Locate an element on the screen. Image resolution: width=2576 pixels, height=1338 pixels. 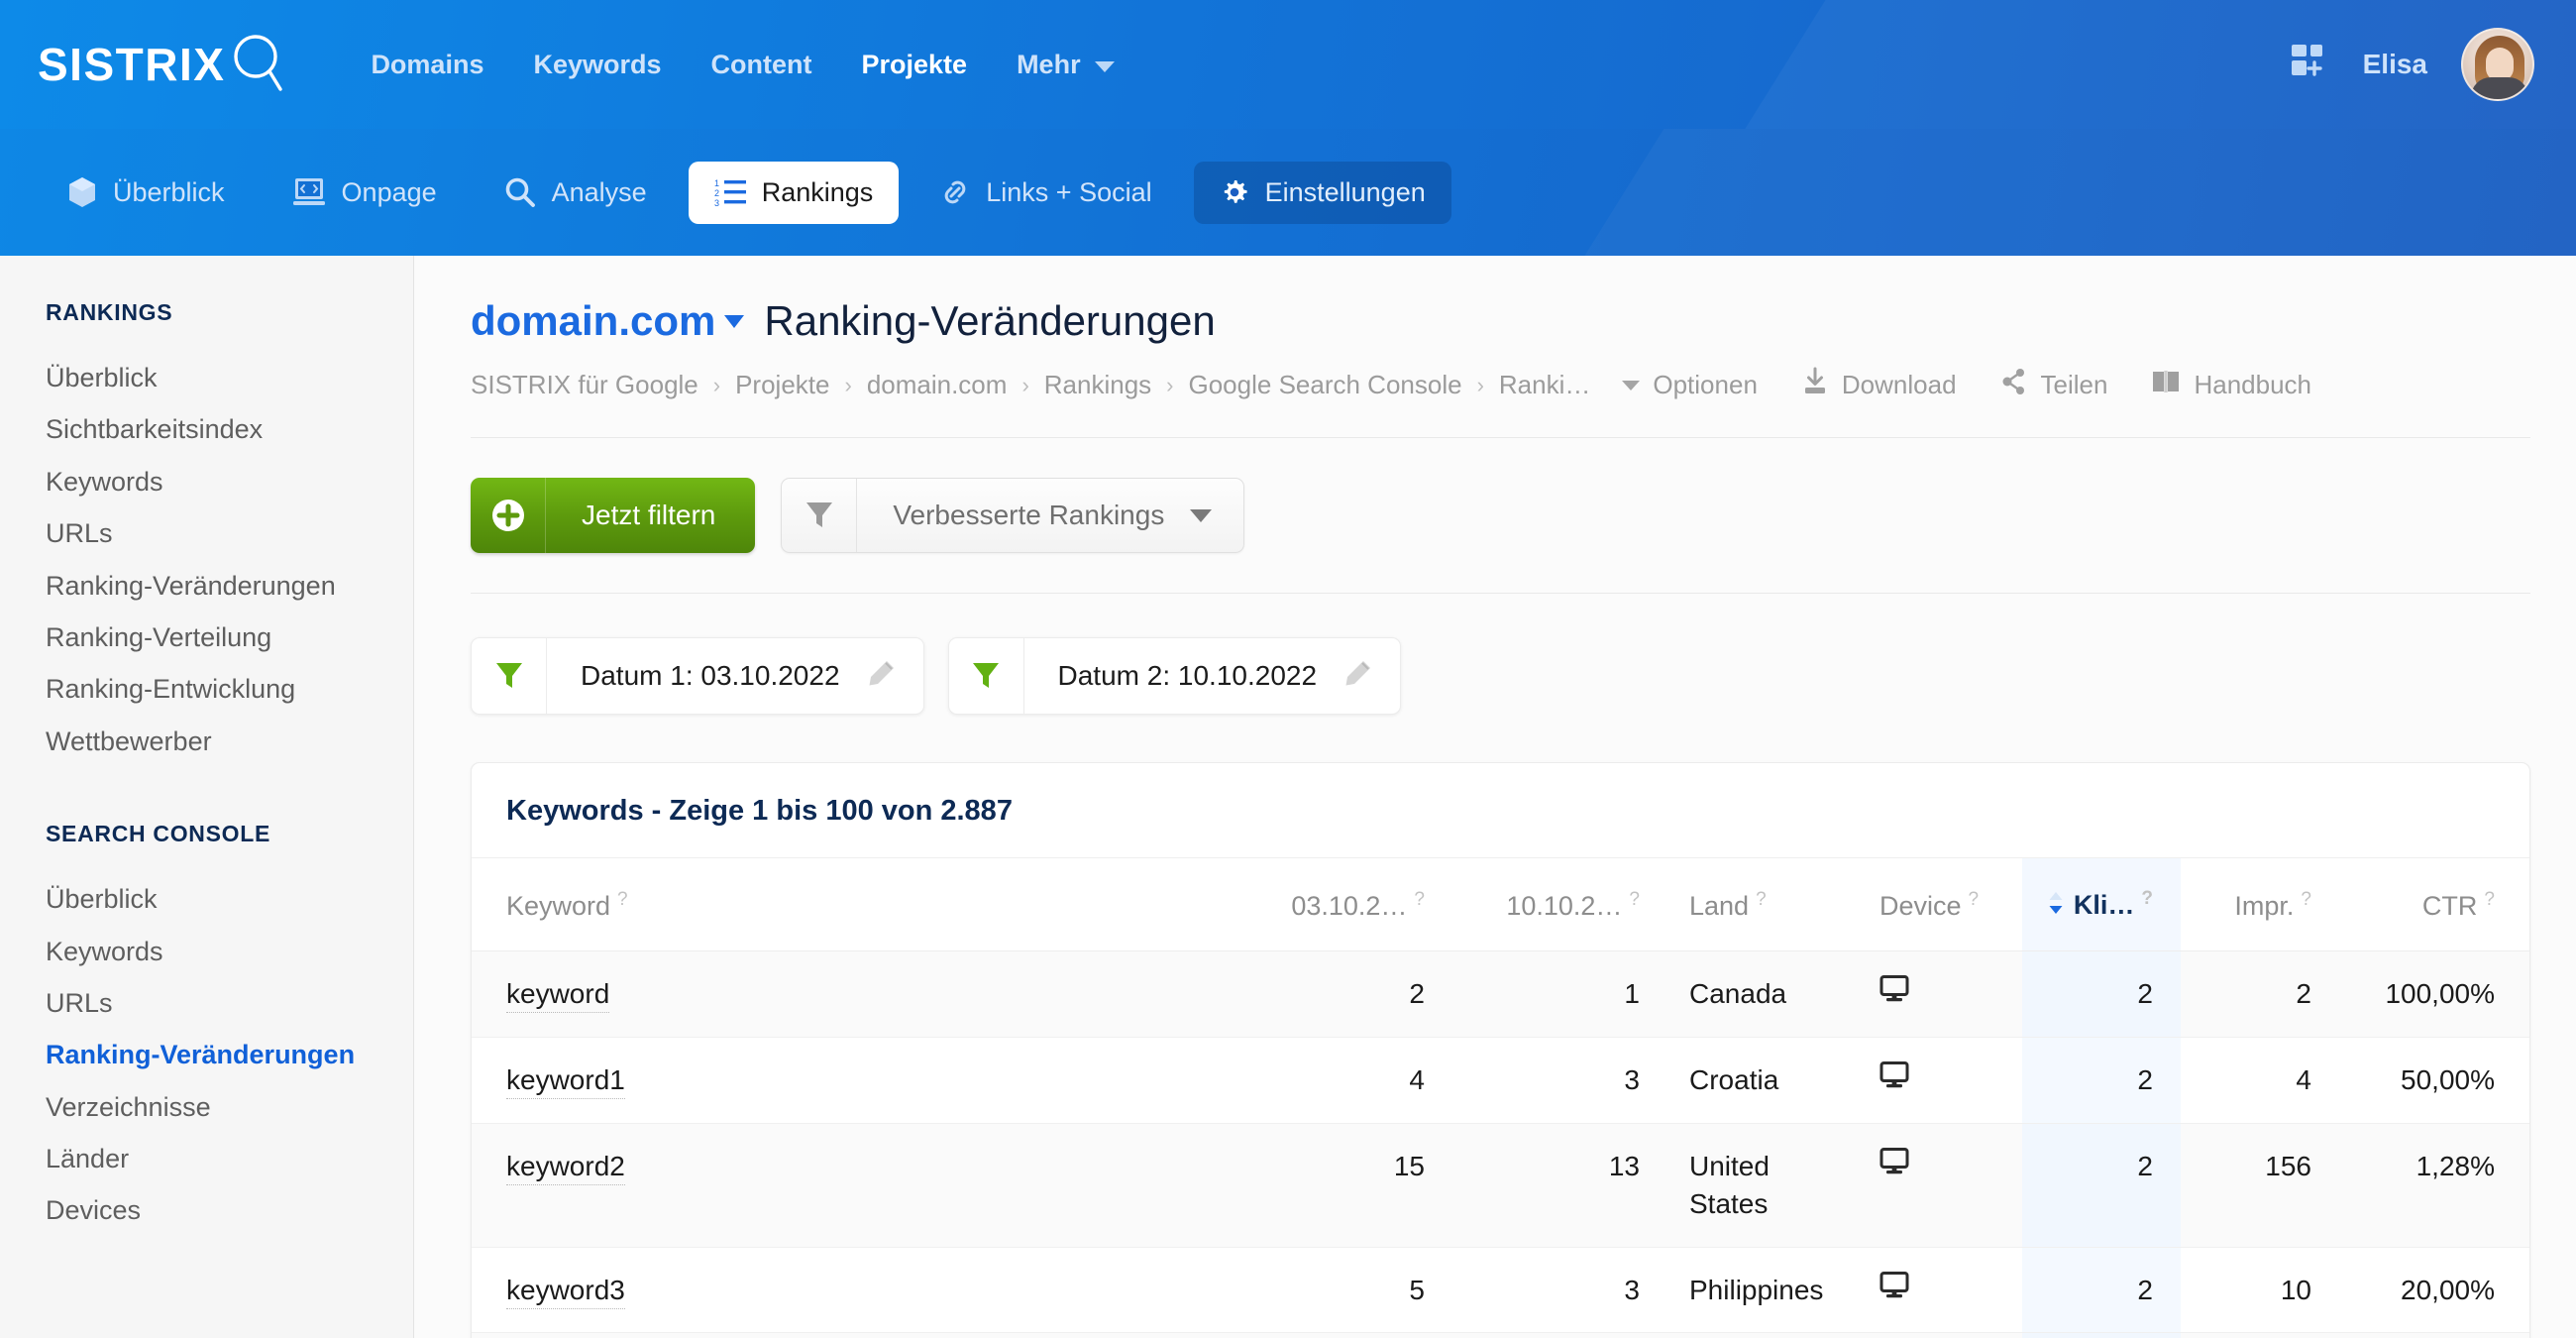
column-header-device: Device? is located at coordinates (1933, 905).